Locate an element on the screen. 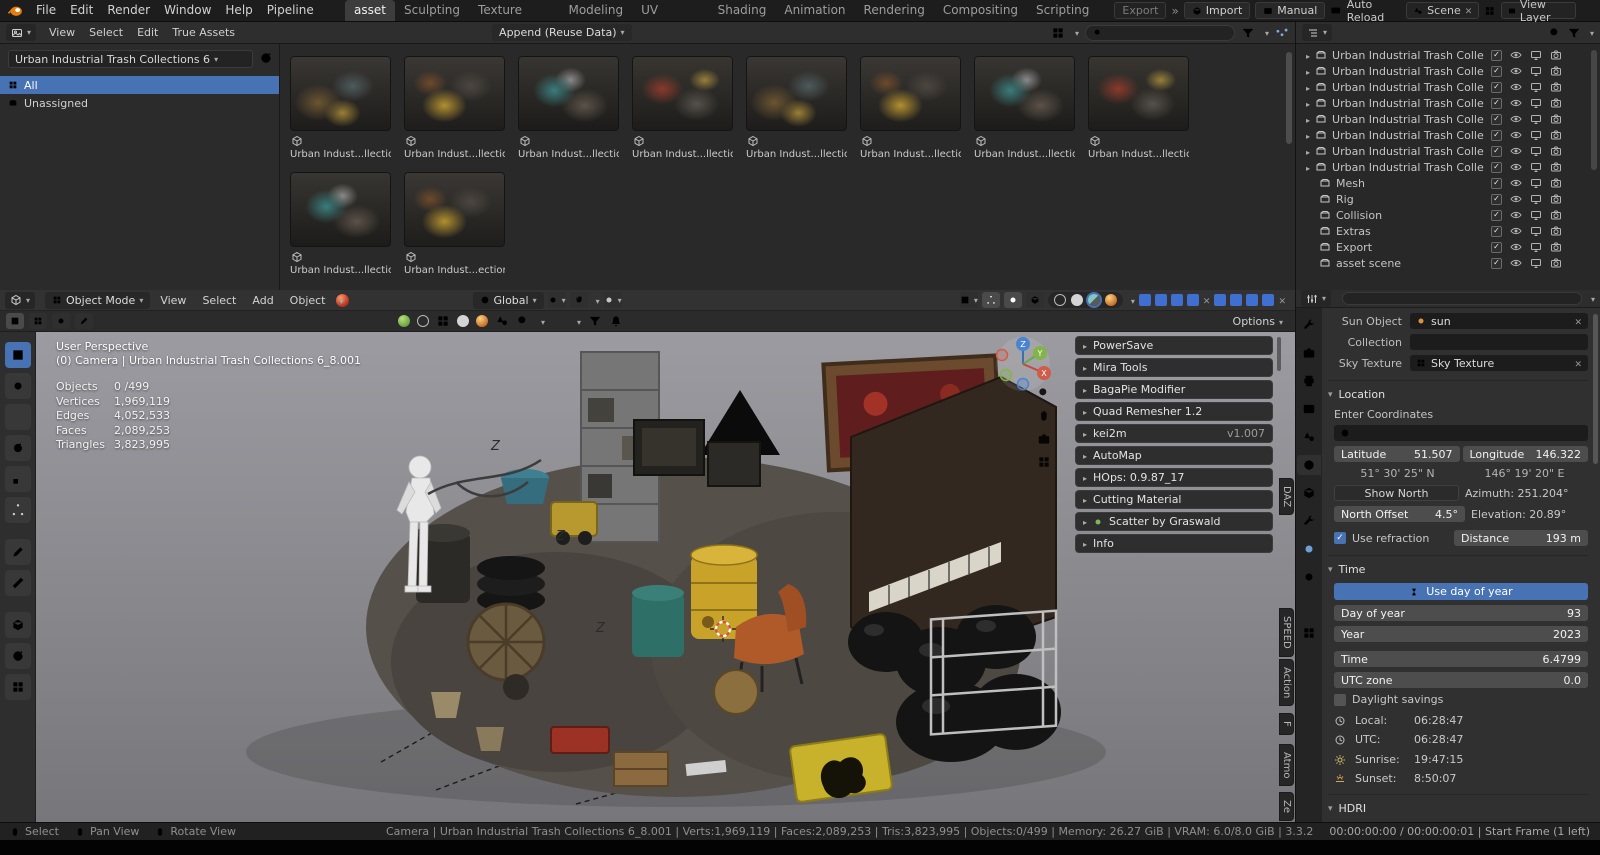 The width and height of the screenshot is (1600, 855). properties-search-field is located at coordinates (1462, 298).